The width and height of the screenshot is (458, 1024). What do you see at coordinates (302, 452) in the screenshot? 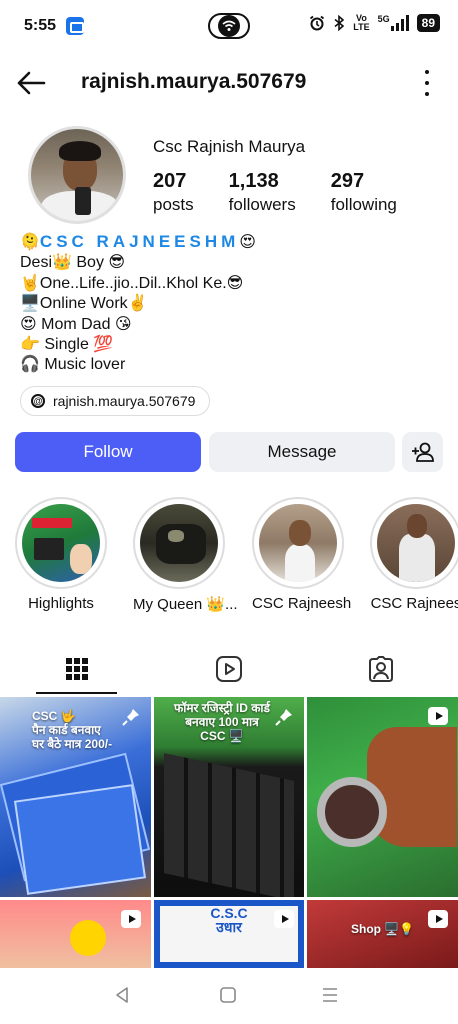
I see `message-button: Message` at bounding box center [302, 452].